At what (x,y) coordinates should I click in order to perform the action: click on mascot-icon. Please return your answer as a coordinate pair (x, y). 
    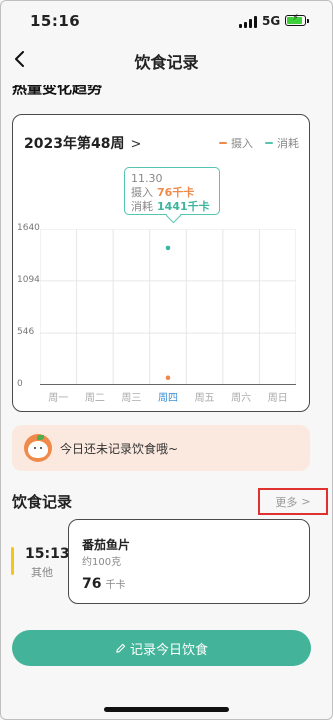
    Looking at the image, I should click on (38, 448).